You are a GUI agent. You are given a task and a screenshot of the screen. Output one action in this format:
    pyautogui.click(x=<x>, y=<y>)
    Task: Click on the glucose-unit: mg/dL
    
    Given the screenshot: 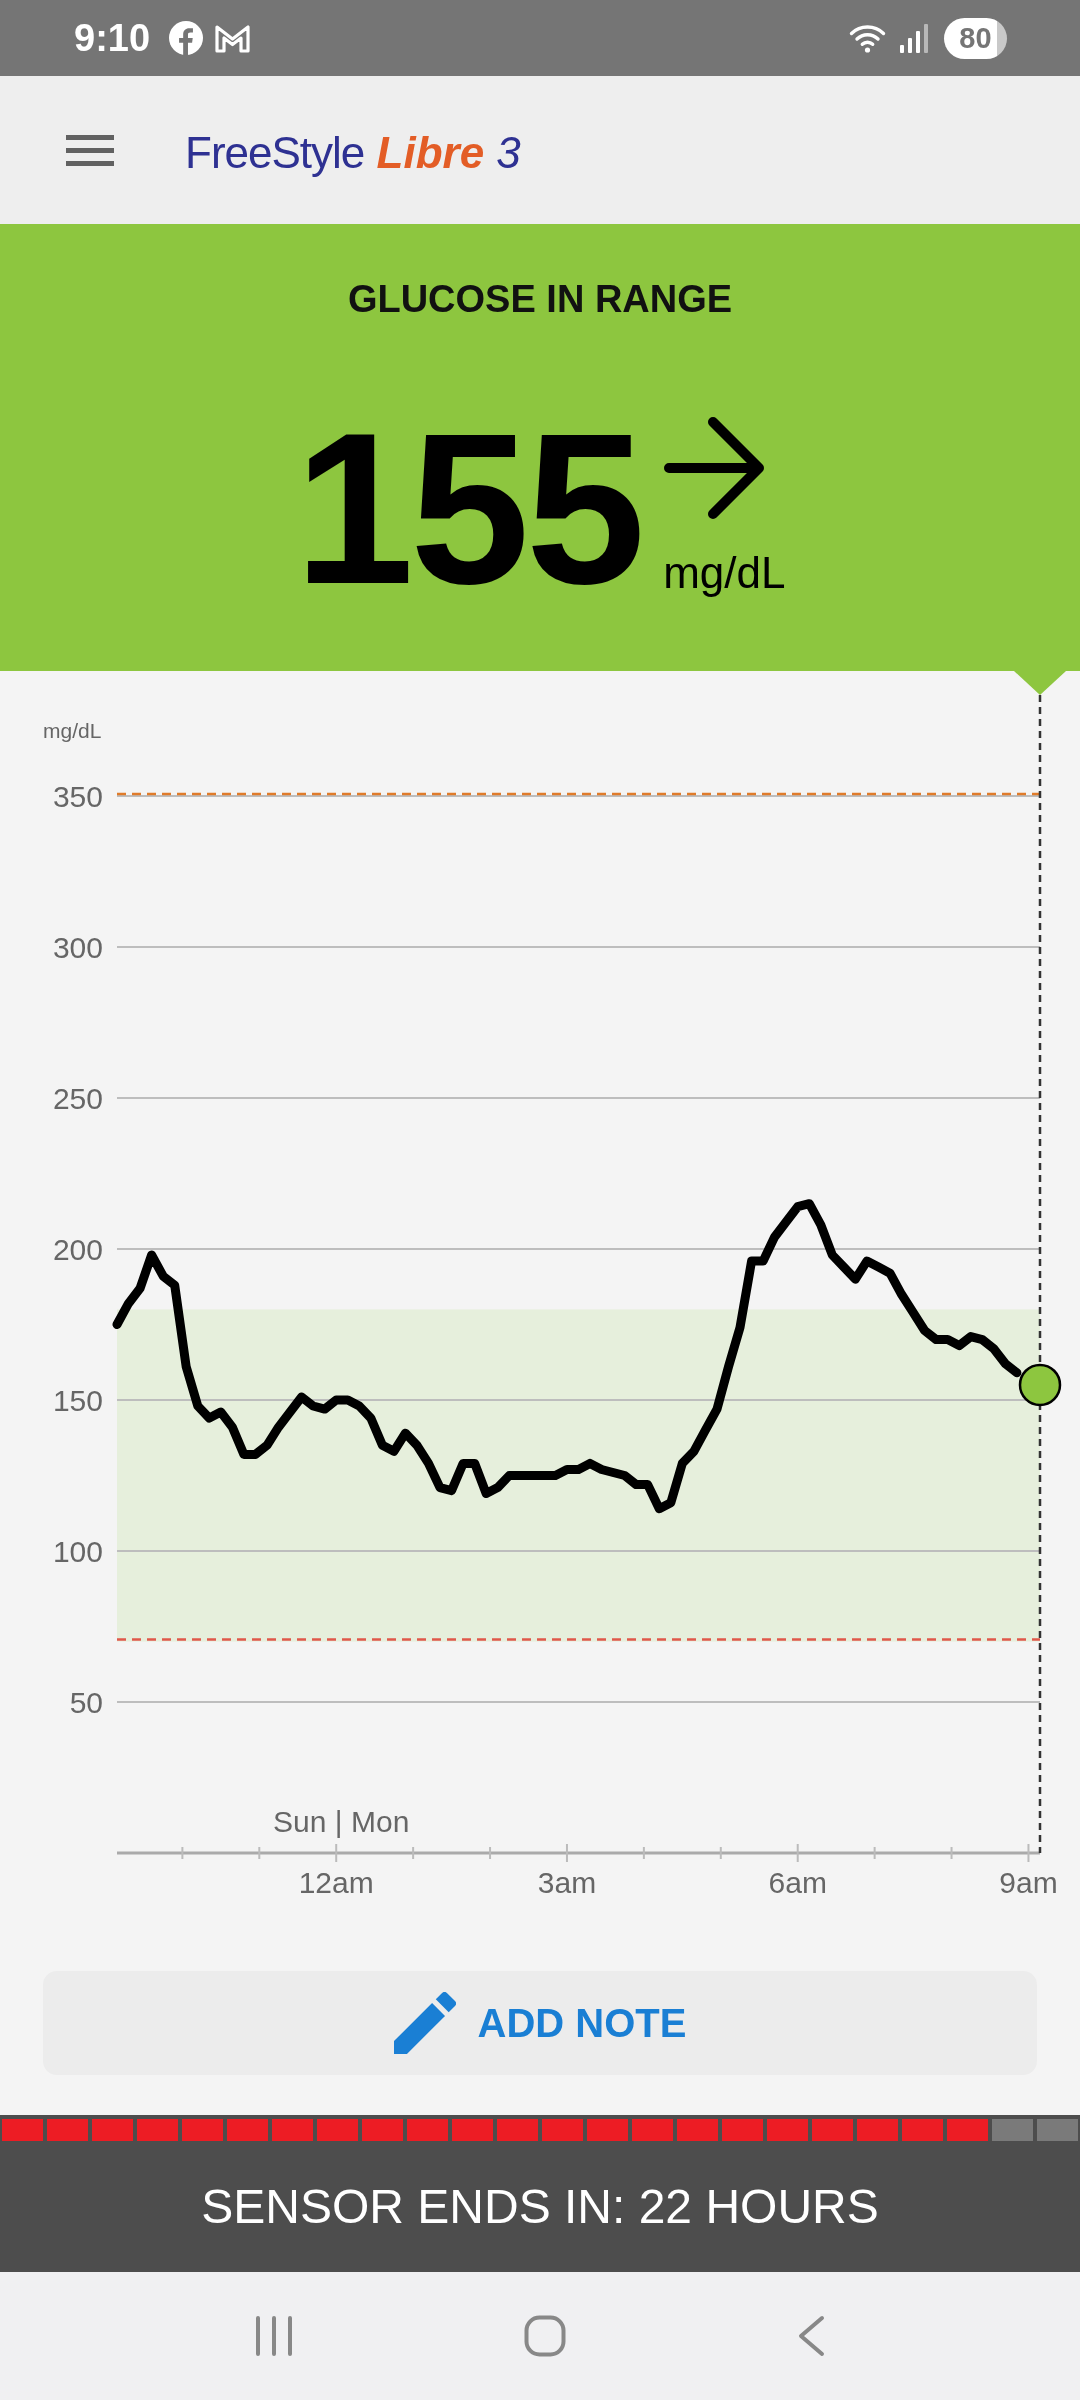 What is the action you would take?
    pyautogui.click(x=724, y=573)
    